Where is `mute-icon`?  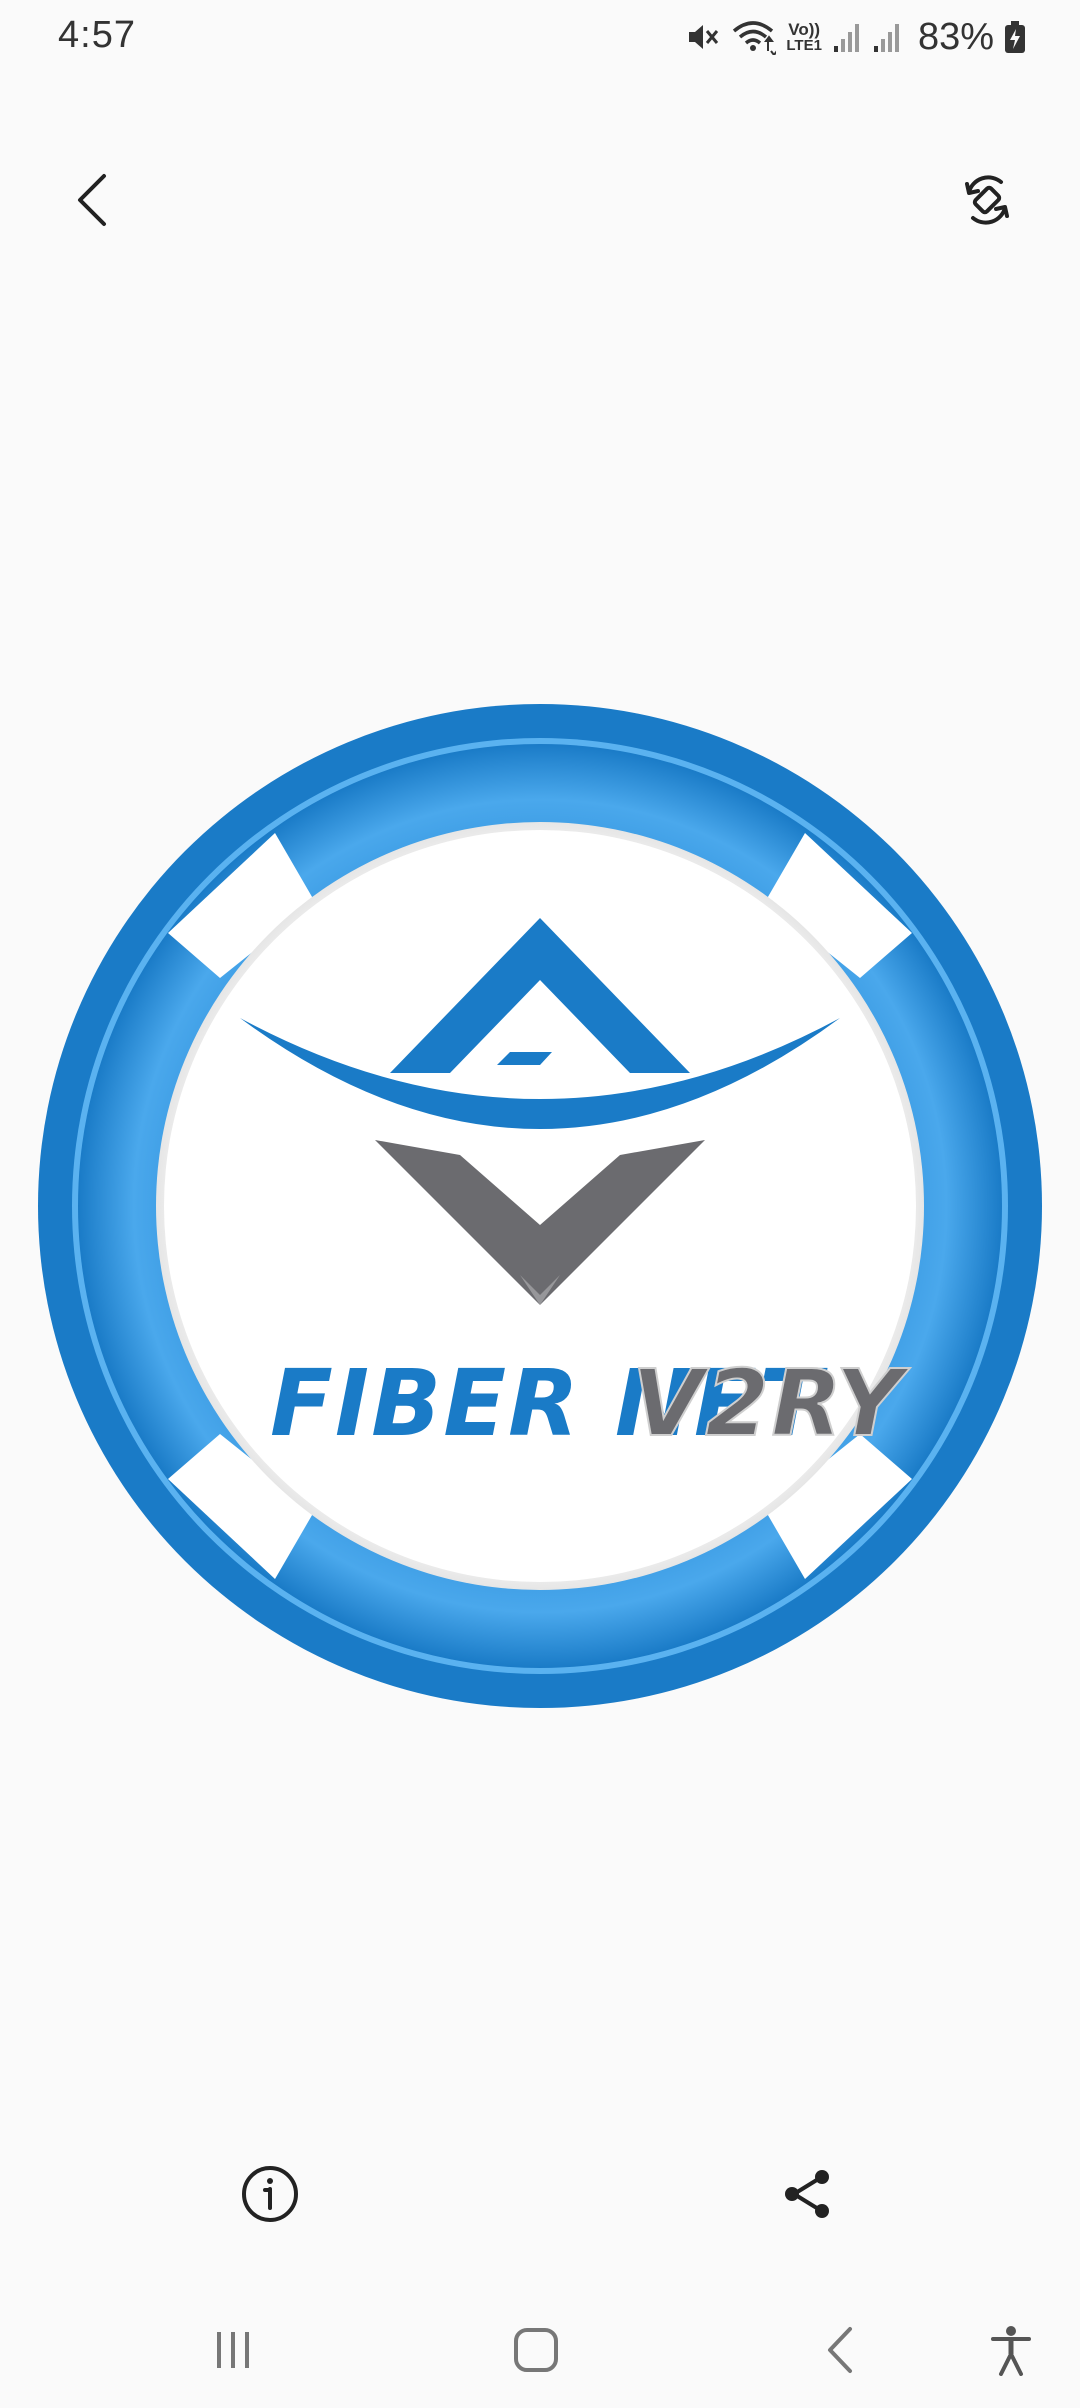
mute-icon is located at coordinates (702, 37).